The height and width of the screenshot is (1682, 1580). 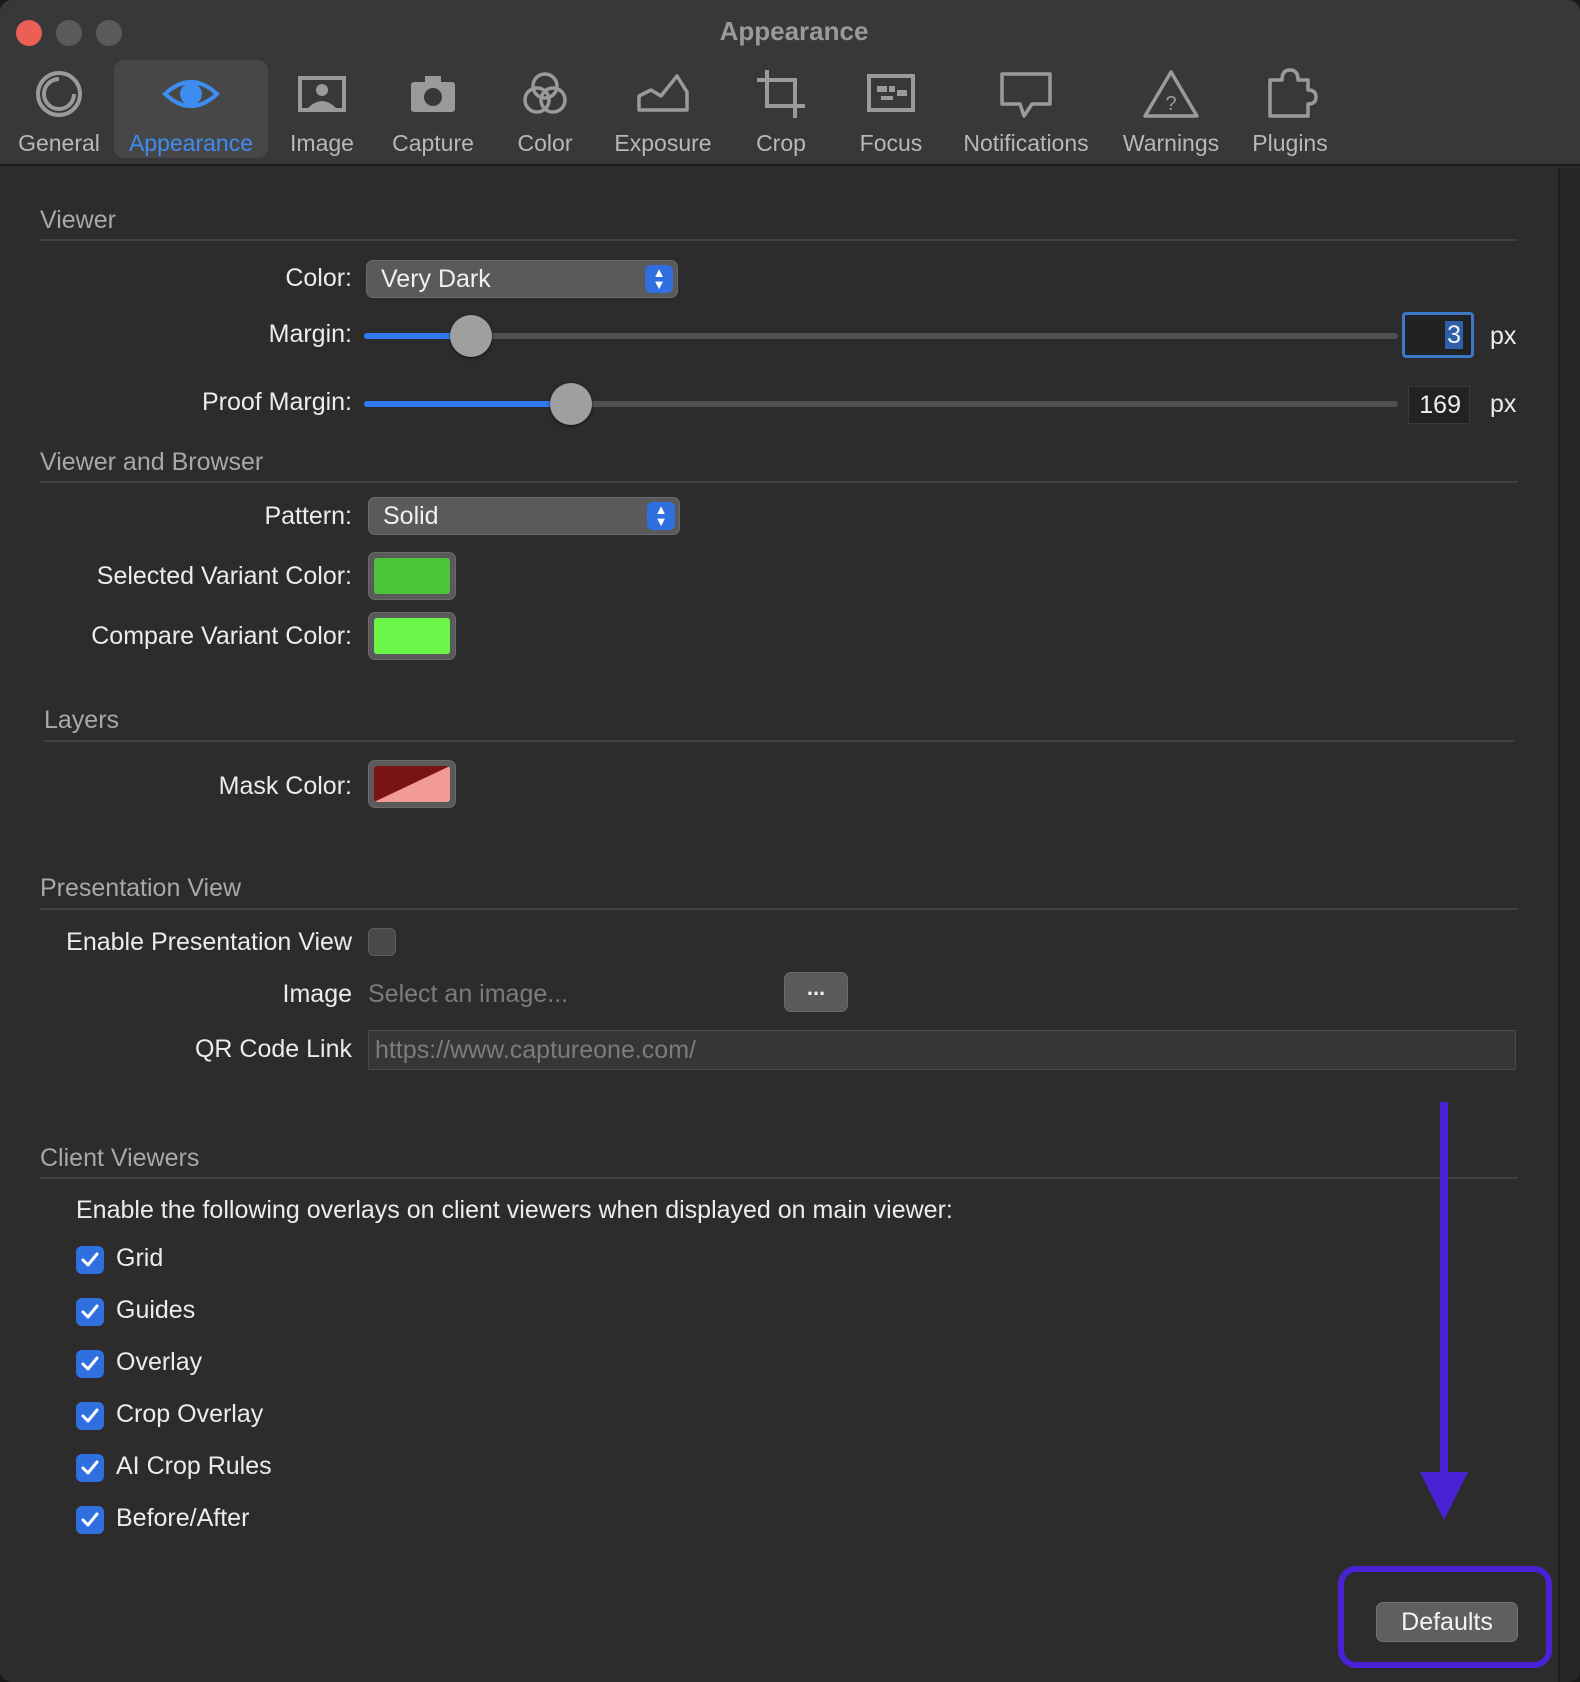 What do you see at coordinates (1454, 335) in the screenshot?
I see `margin-value: 3` at bounding box center [1454, 335].